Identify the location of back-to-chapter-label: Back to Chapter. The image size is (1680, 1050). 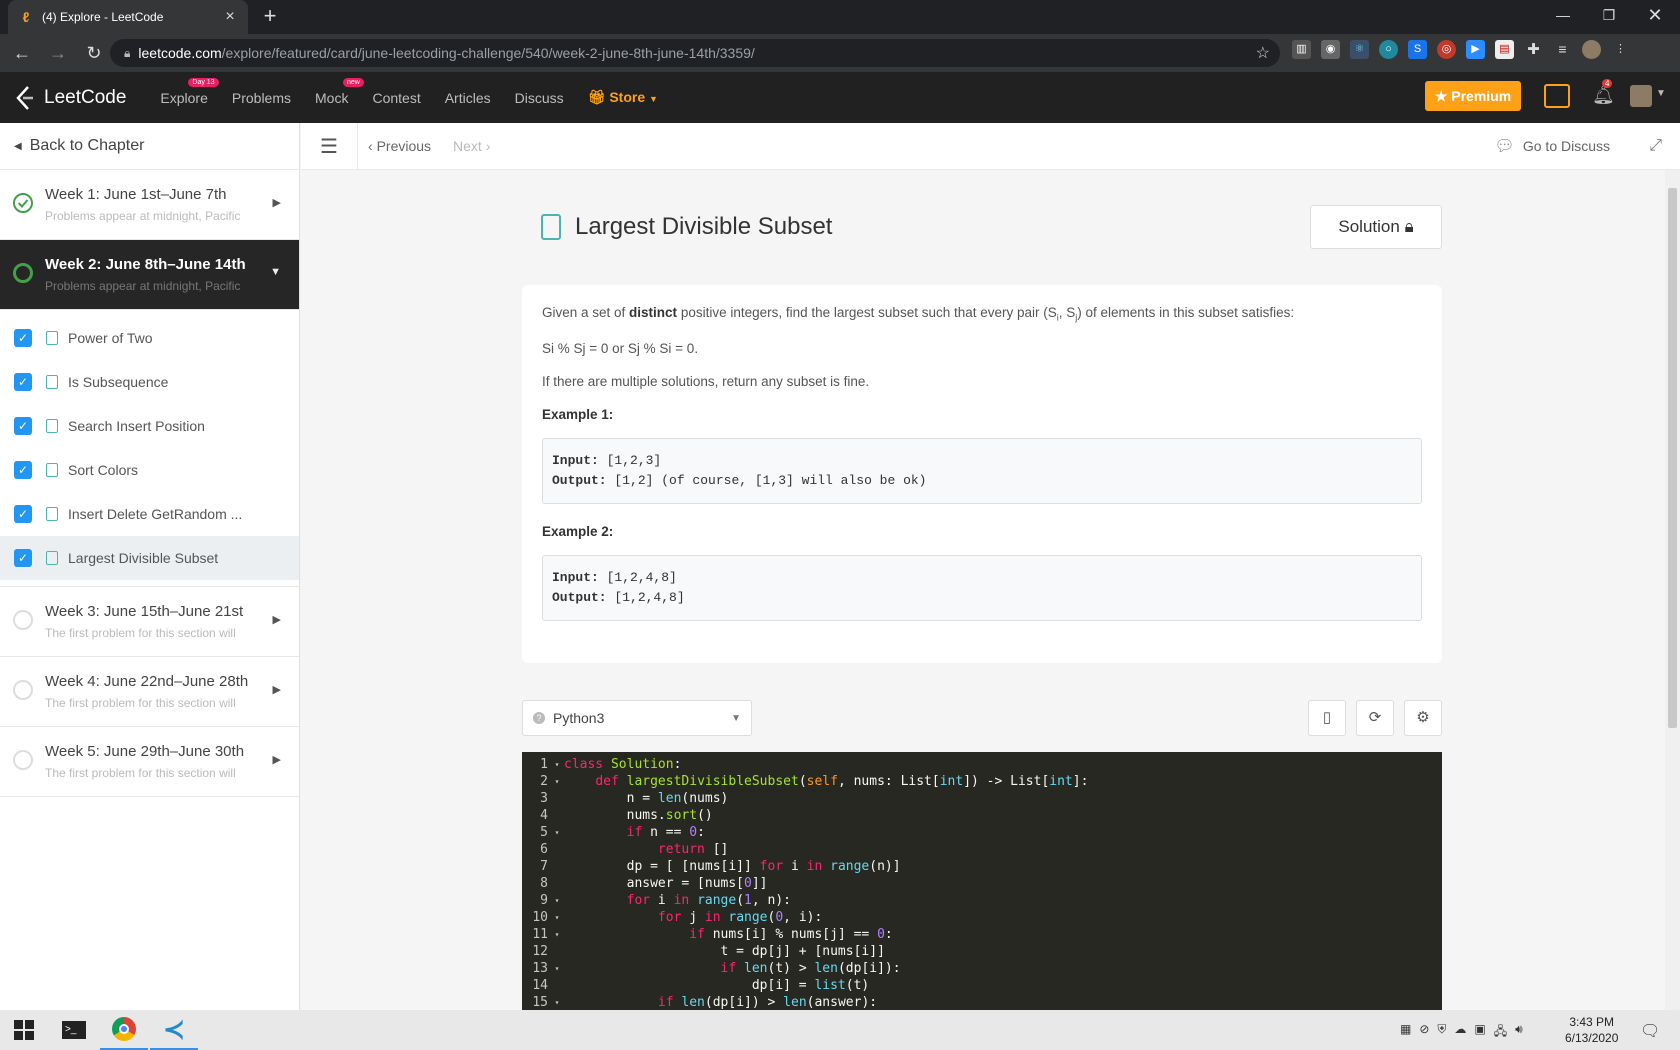
(87, 145).